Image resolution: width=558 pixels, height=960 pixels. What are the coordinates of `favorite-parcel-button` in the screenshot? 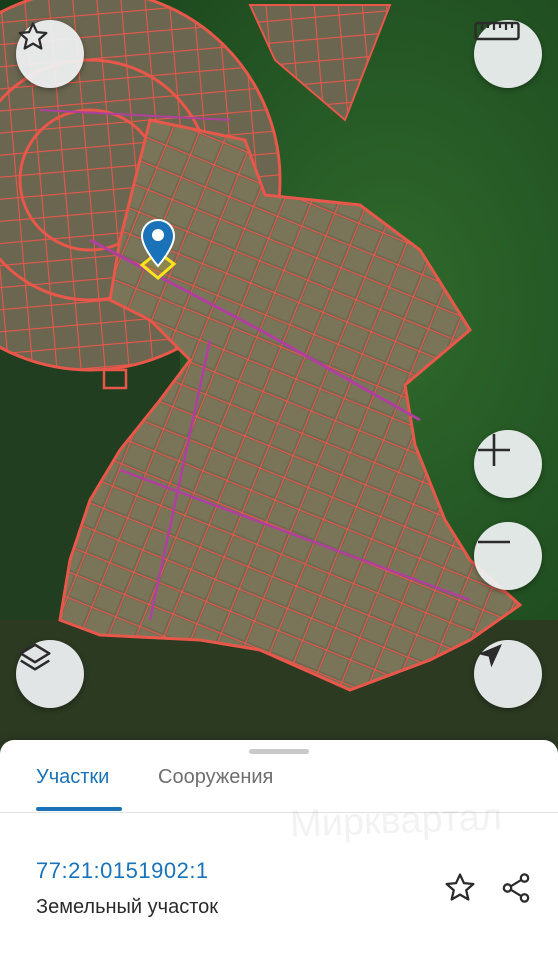 It's located at (460, 888).